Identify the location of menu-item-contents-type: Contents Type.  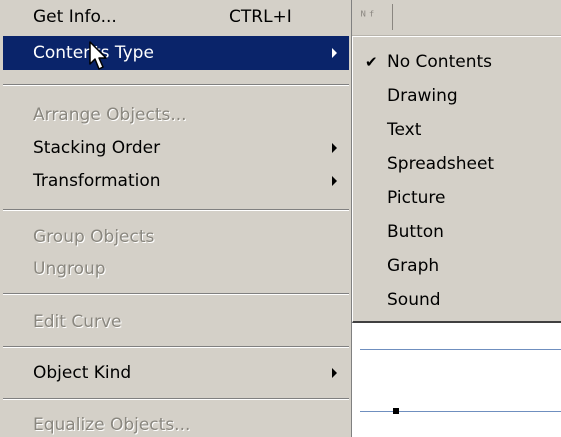
(176, 53).